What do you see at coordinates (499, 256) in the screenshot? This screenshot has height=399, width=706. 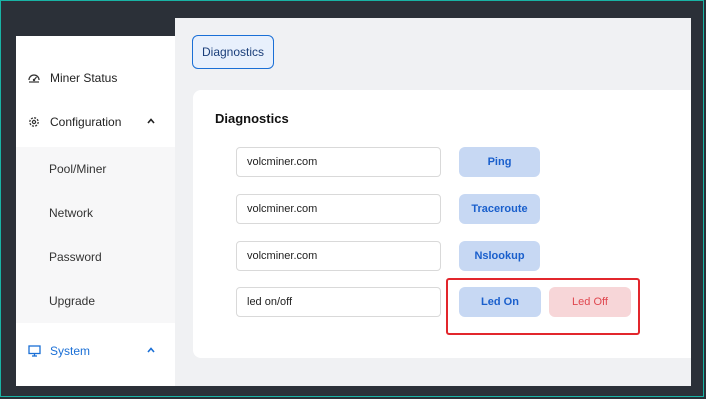 I see `nslookup-button: Nslookup` at bounding box center [499, 256].